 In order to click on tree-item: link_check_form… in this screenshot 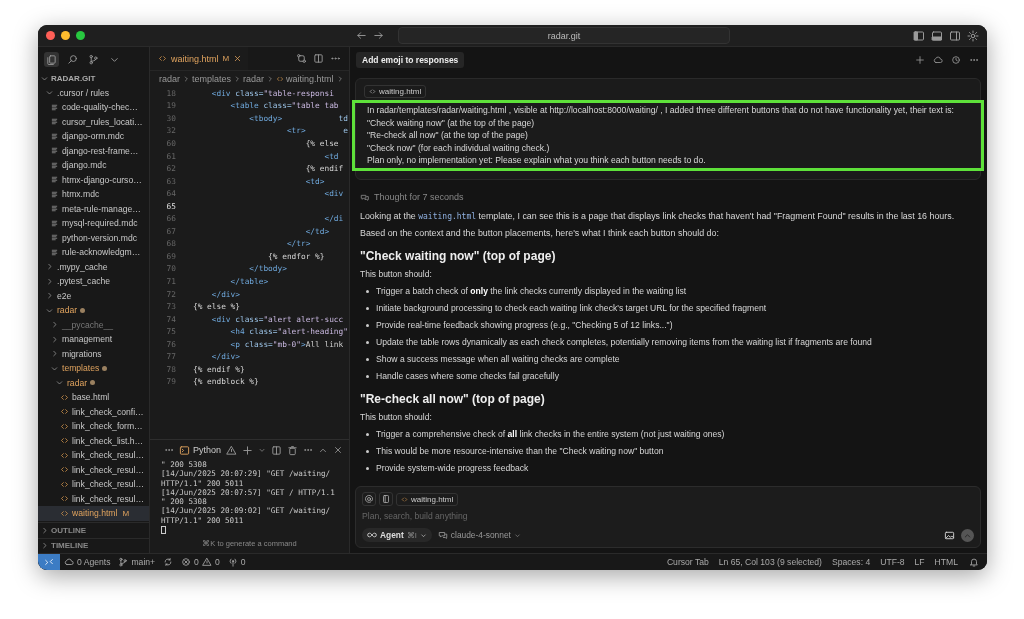, I will do `click(93, 426)`.